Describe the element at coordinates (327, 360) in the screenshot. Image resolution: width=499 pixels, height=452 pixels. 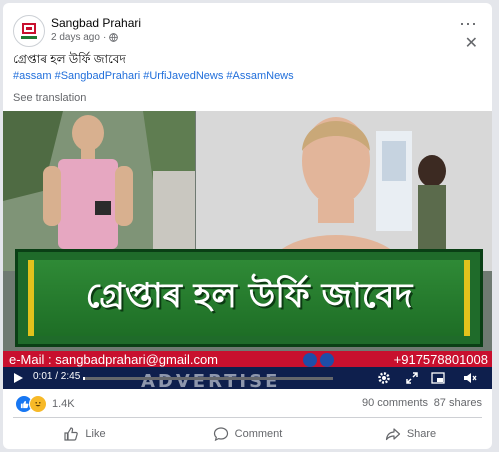
I see `phone-icon` at that location.